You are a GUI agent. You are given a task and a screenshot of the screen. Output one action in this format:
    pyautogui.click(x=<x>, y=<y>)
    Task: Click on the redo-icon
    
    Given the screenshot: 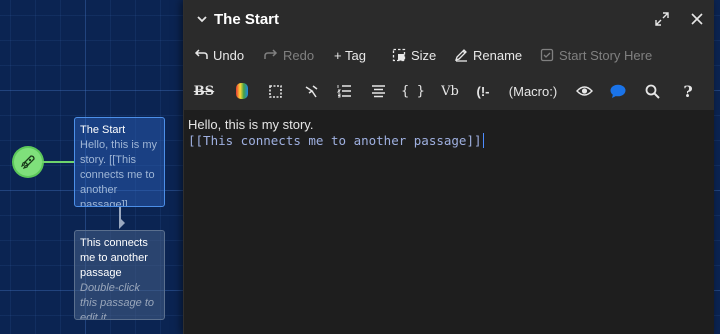 What is the action you would take?
    pyautogui.click(x=271, y=54)
    